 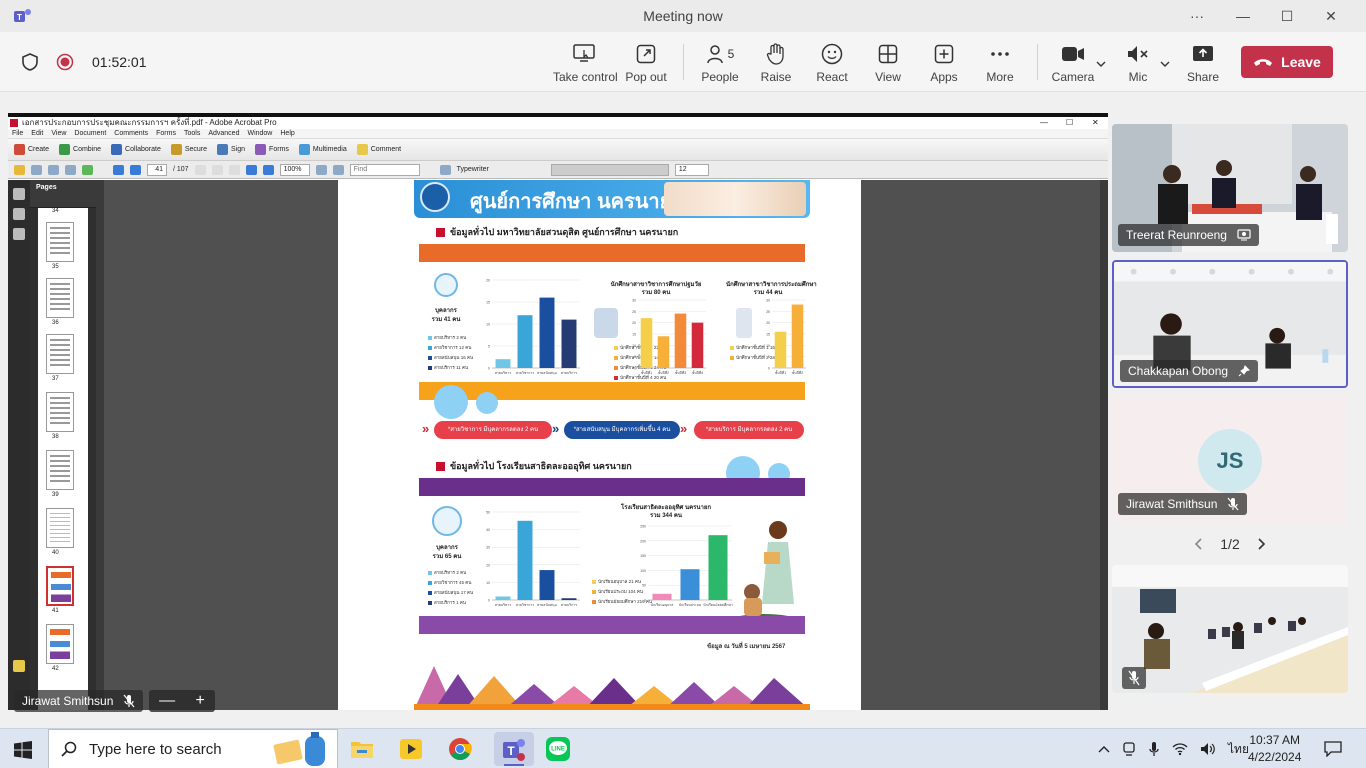 I want to click on device-status-icon, so click(x=1129, y=749).